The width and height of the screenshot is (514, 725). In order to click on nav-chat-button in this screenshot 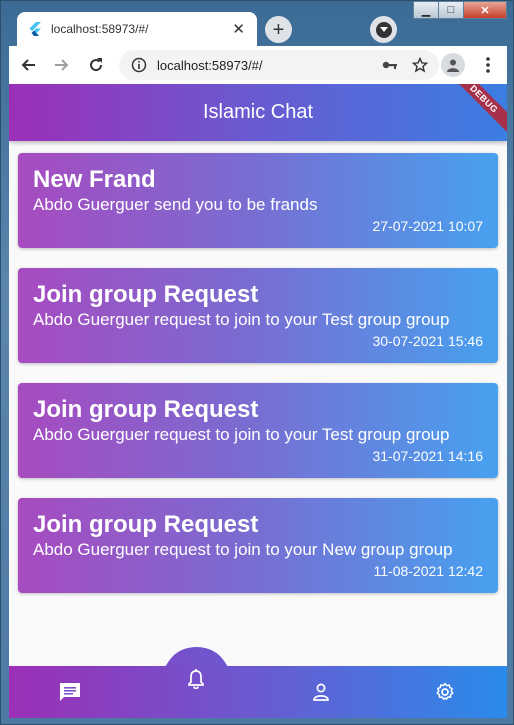, I will do `click(70, 692)`.